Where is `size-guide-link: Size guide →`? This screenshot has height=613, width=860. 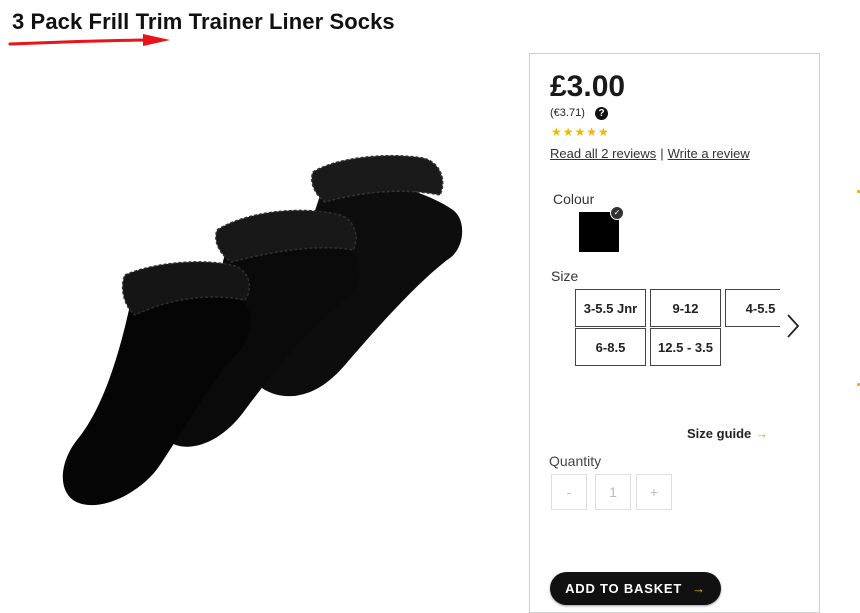
size-guide-link: Size guide → is located at coordinates (727, 433).